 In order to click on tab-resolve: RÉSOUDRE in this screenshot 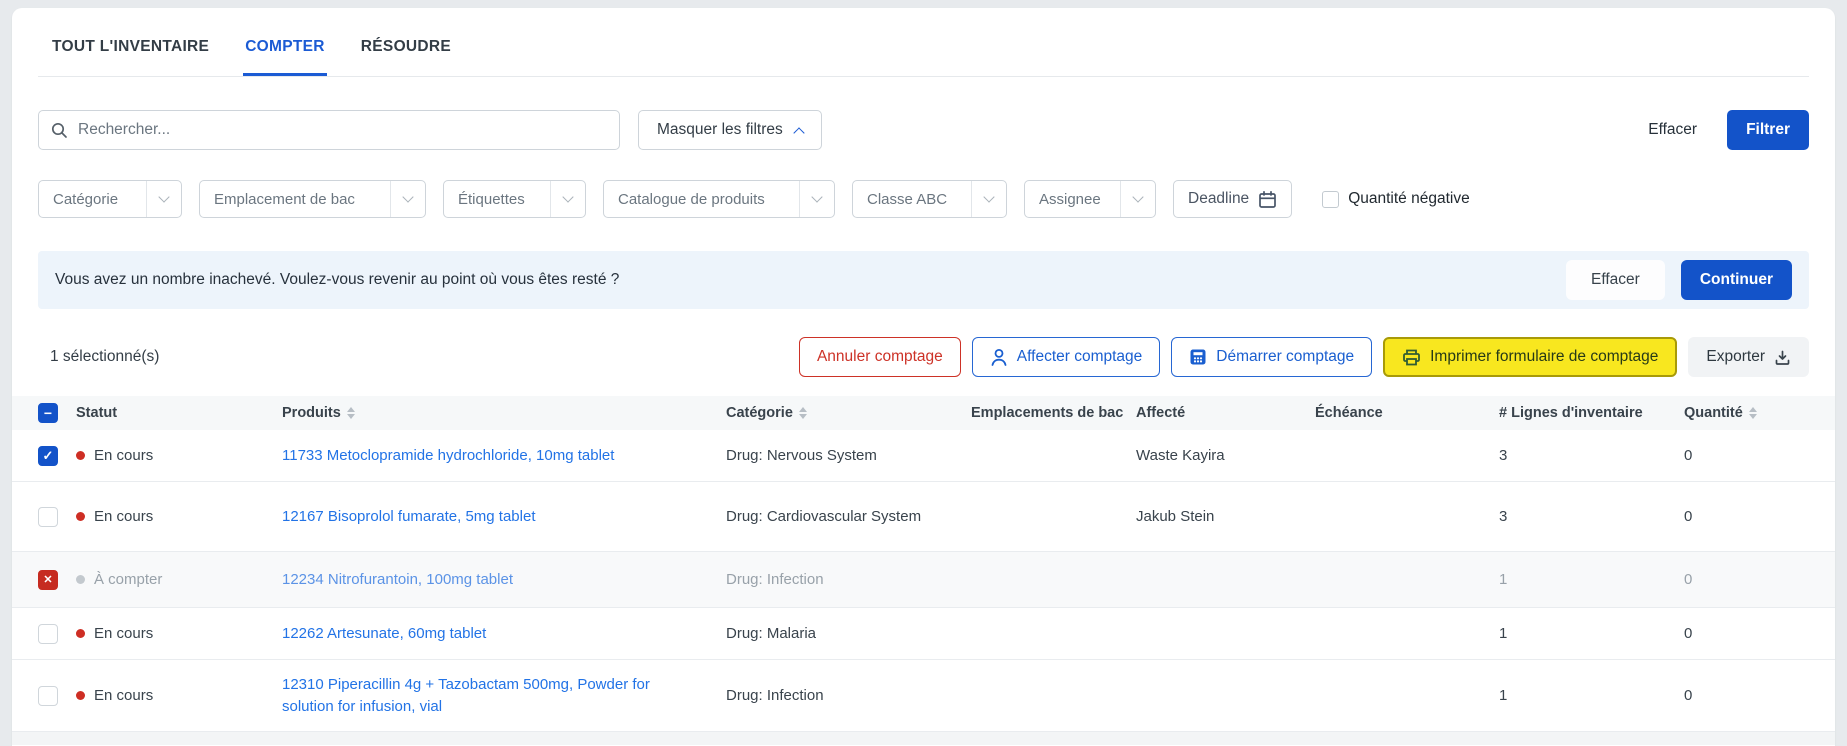, I will do `click(406, 52)`.